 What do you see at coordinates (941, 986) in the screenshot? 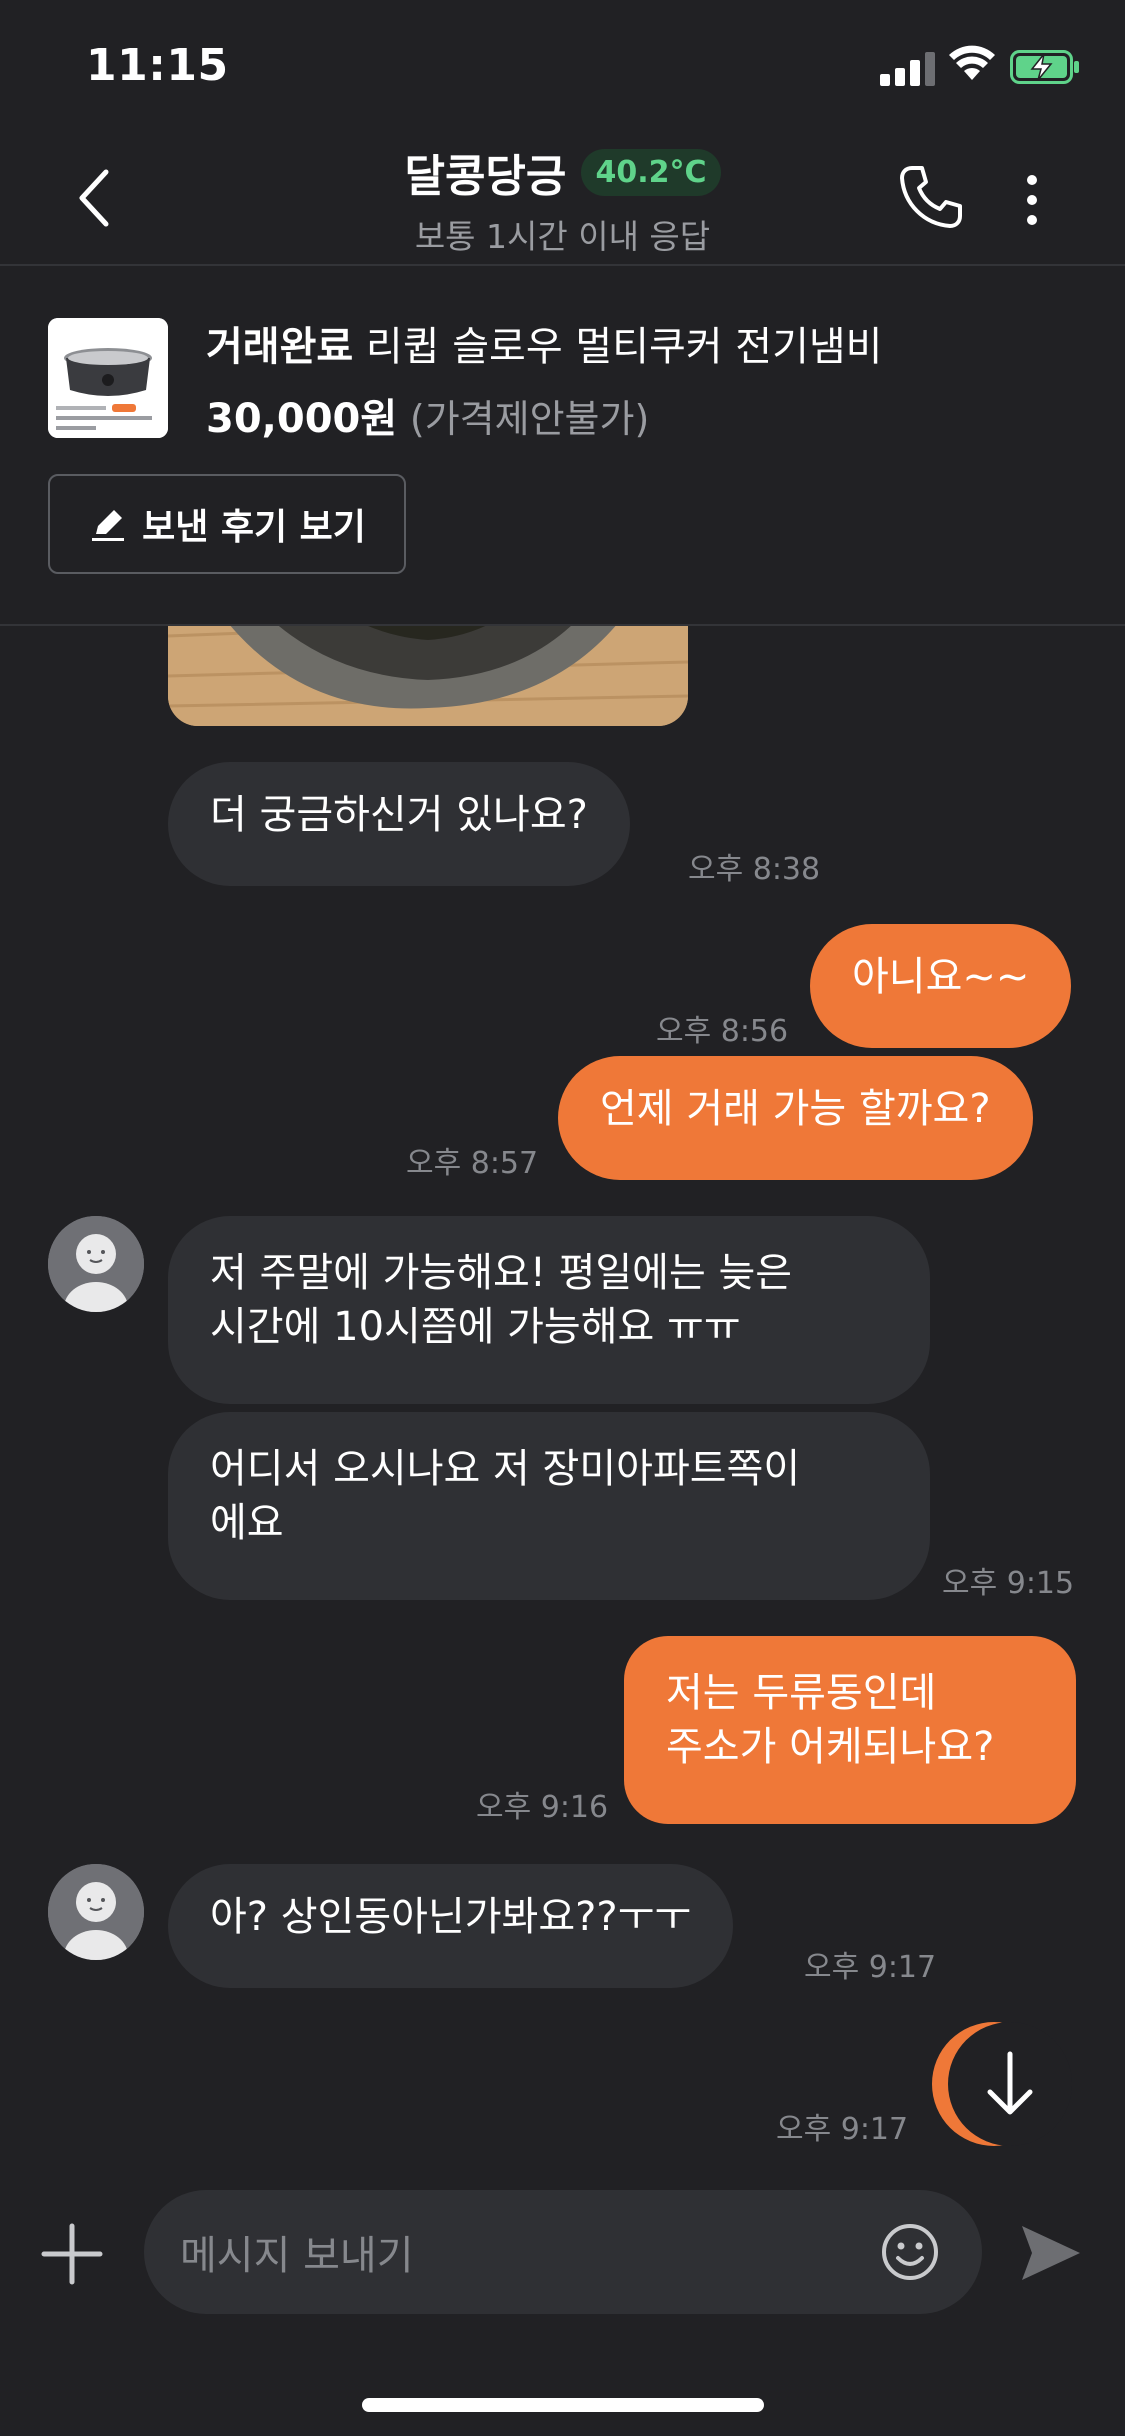
I see `message-bubble-outgoing: 아니요~~` at bounding box center [941, 986].